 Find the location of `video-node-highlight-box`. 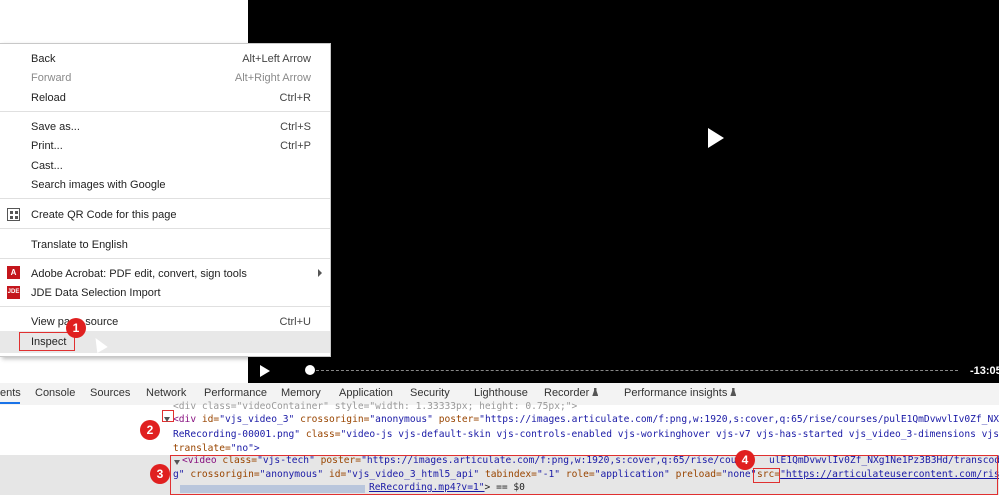

video-node-highlight-box is located at coordinates (584, 475).